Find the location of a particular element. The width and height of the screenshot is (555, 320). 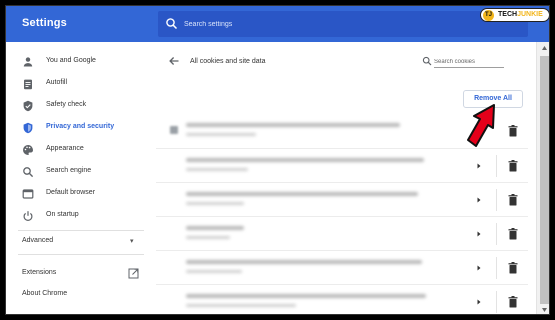

sidebar-item-label: You and Google is located at coordinates (71, 60).